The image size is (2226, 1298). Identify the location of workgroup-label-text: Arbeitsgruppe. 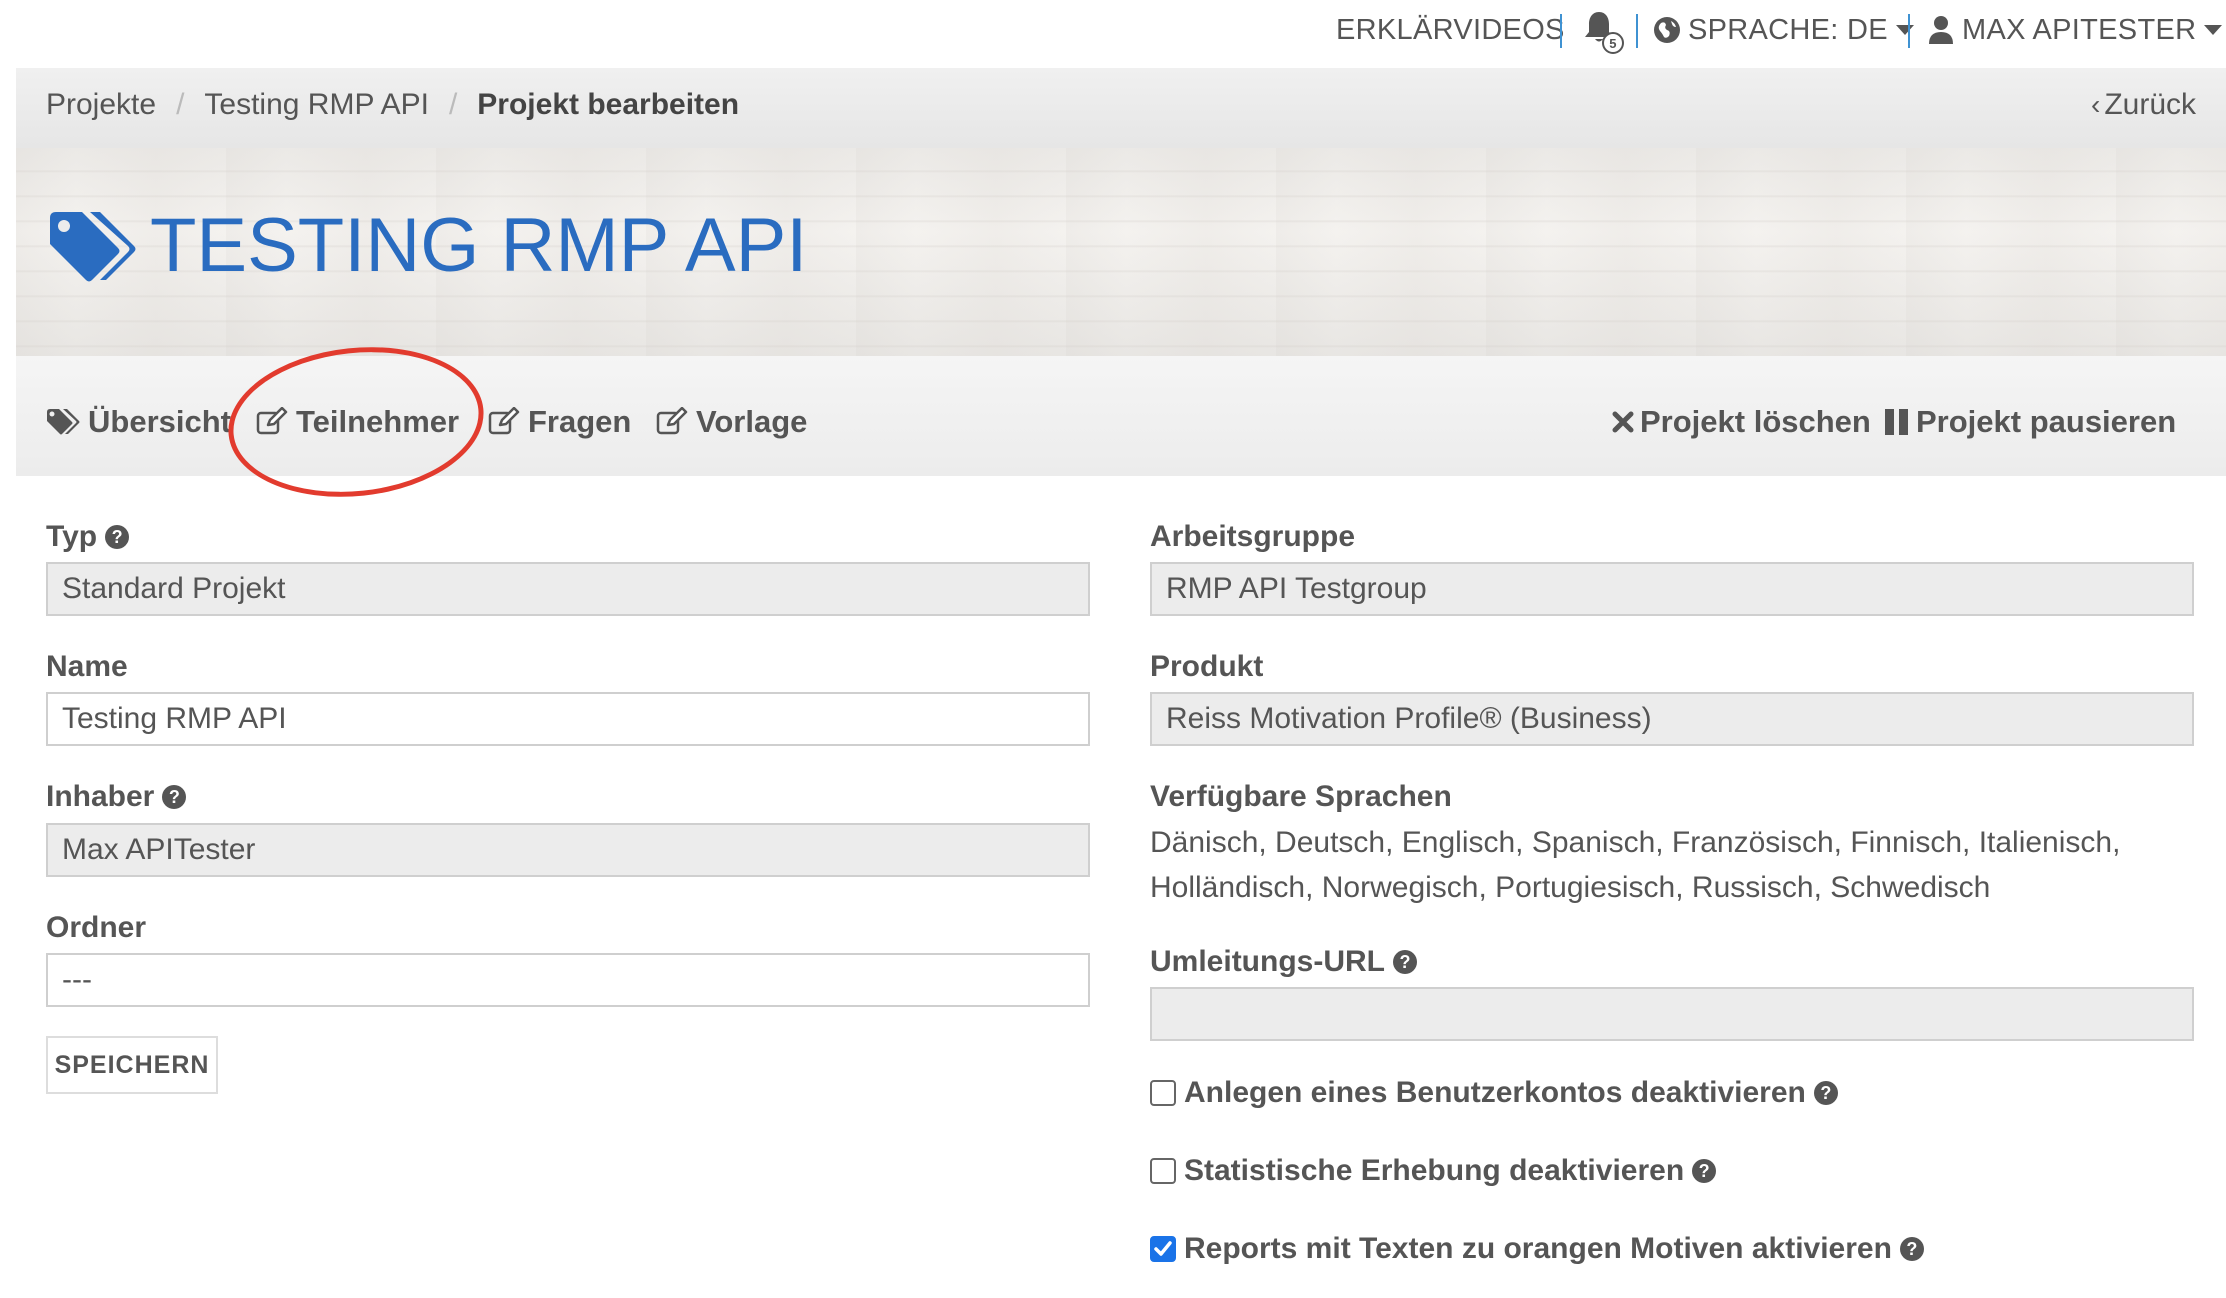
(1253, 536).